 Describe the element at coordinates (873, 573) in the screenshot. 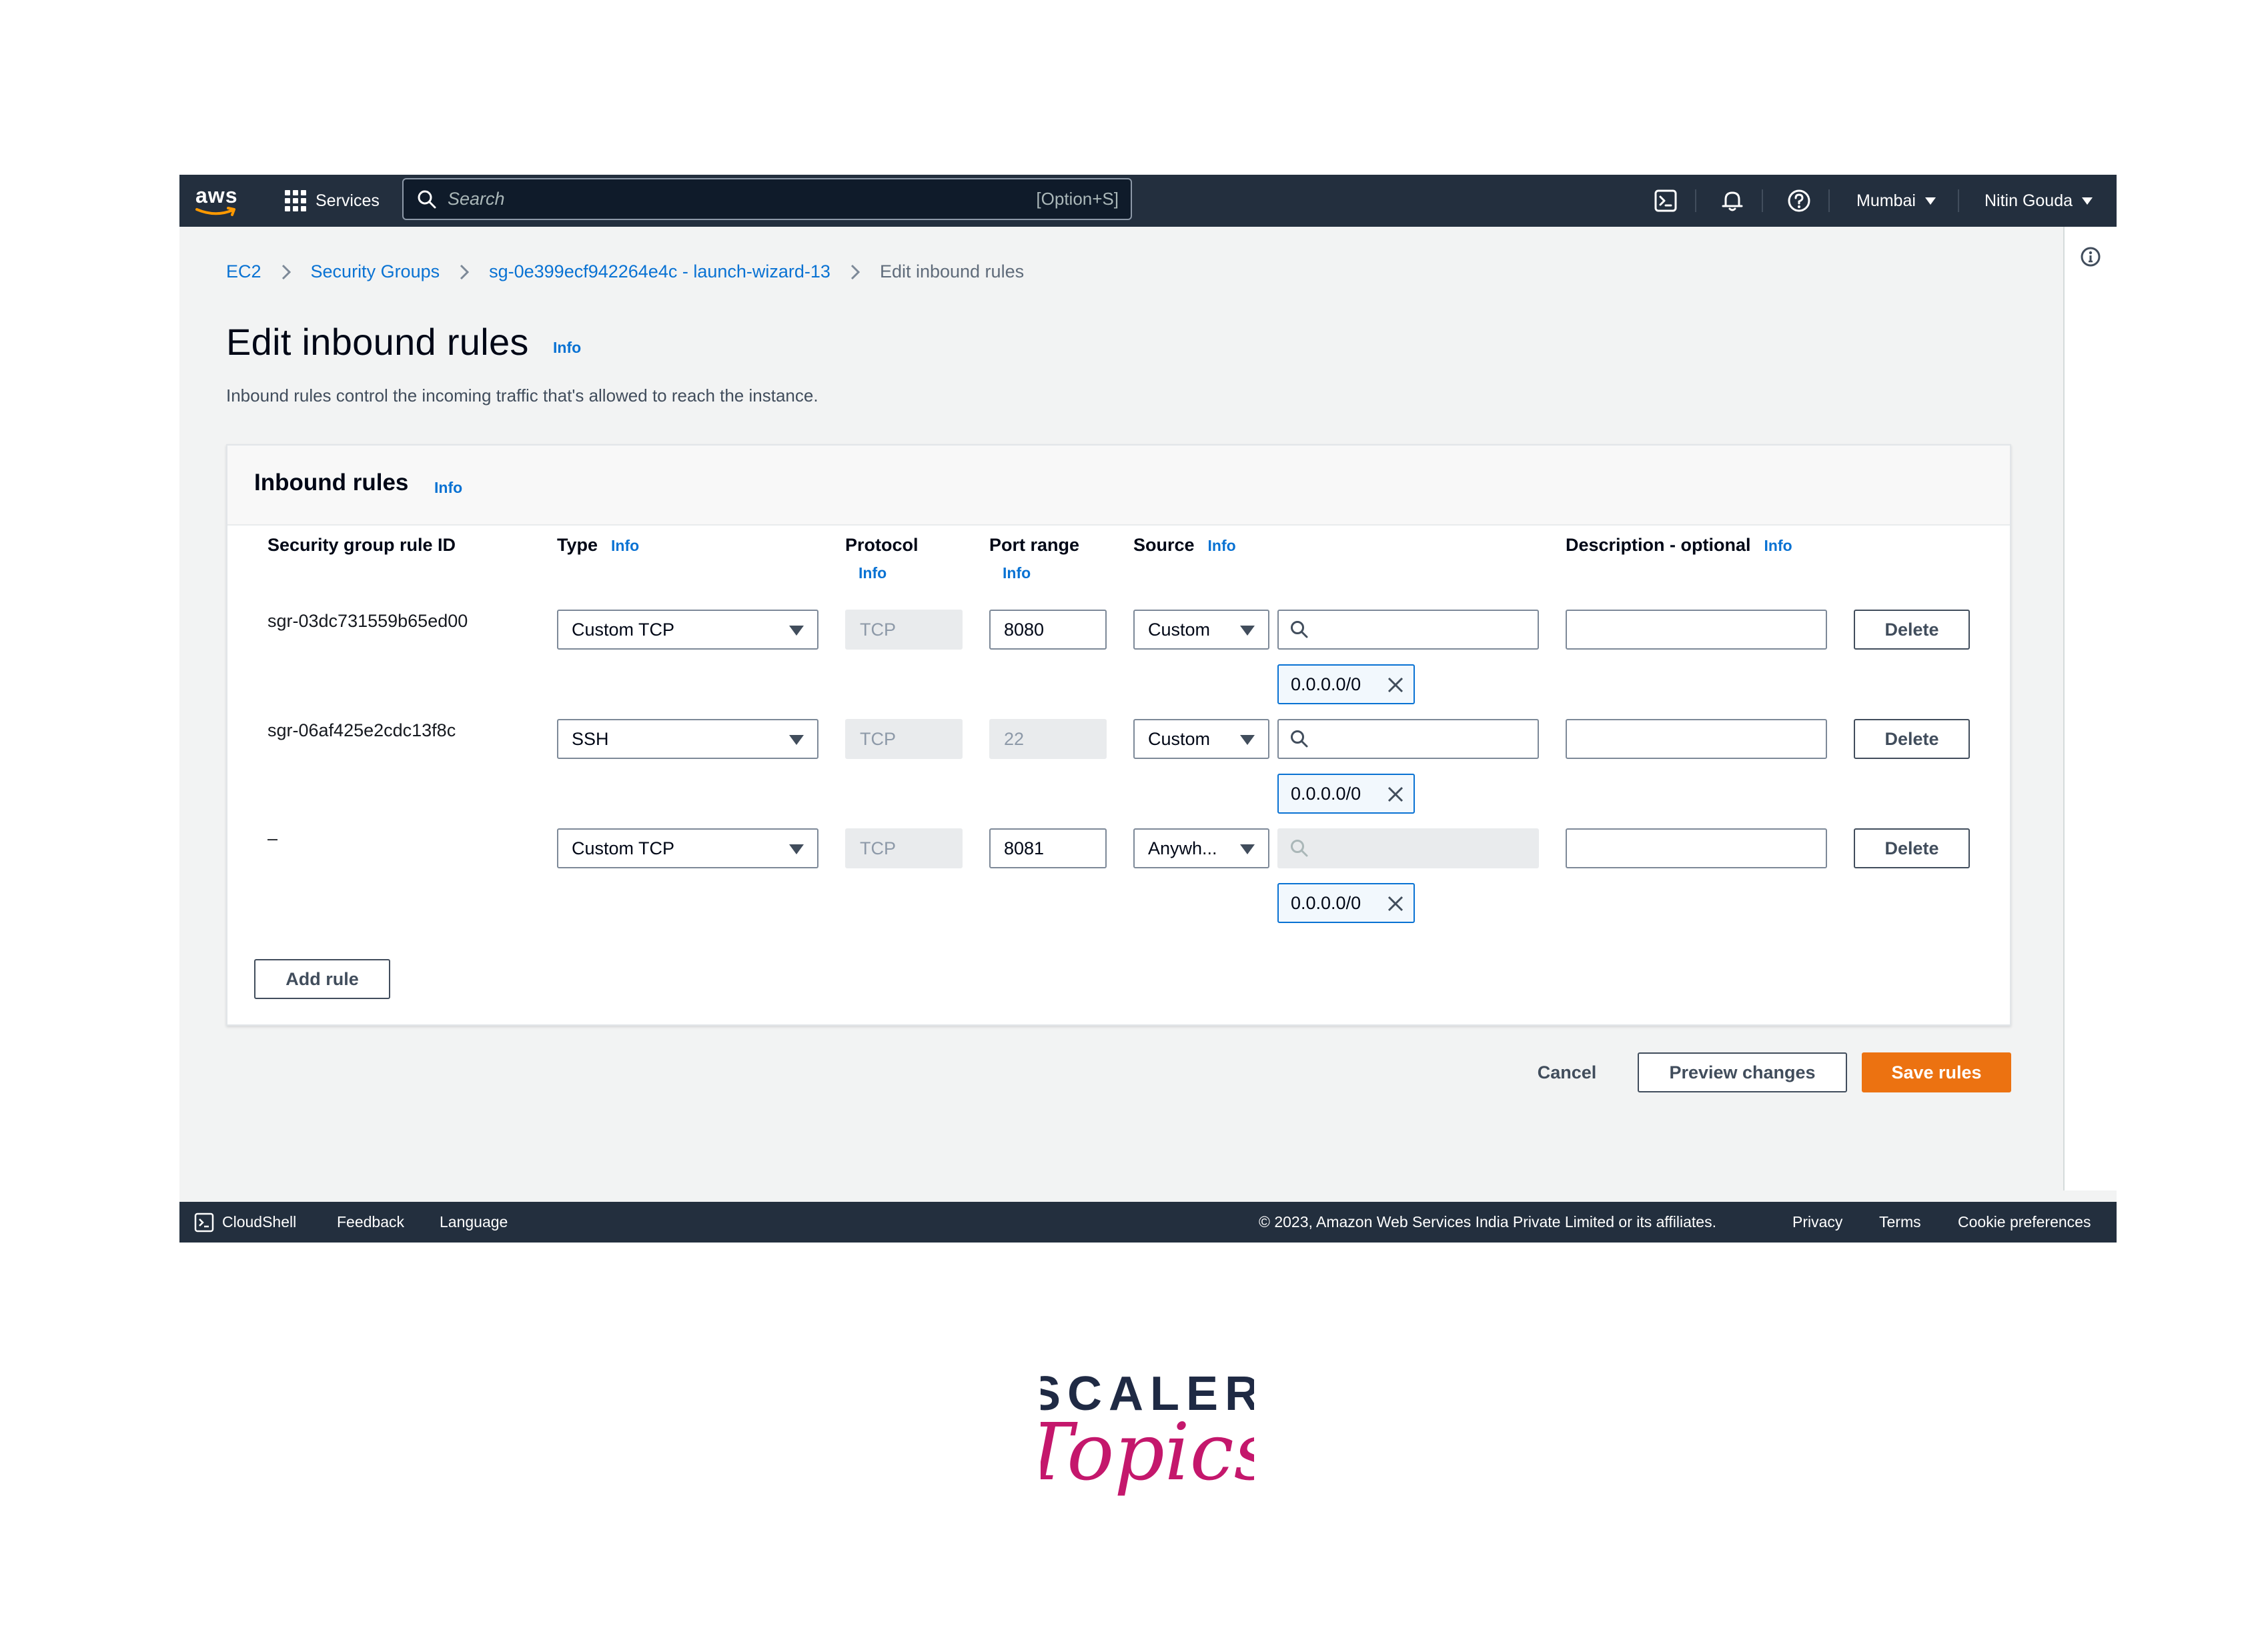

I see `protocol-info-link: Info` at that location.